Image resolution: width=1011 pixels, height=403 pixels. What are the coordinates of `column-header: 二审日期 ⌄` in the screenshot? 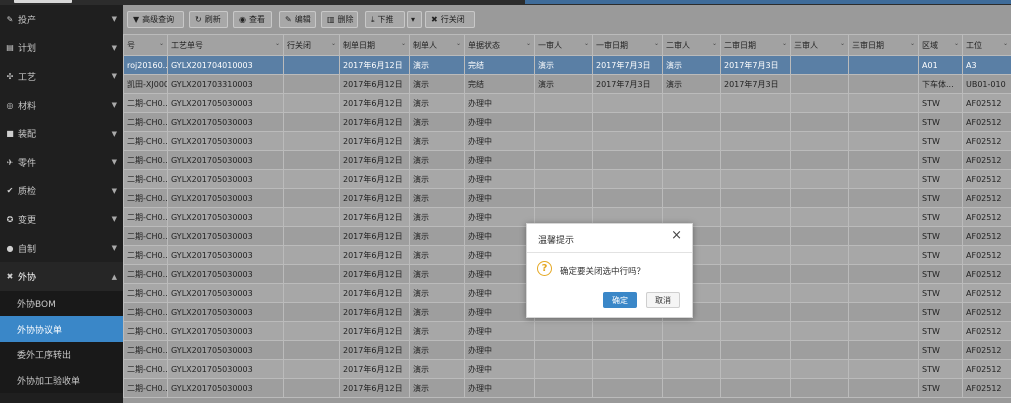 It's located at (755, 45).